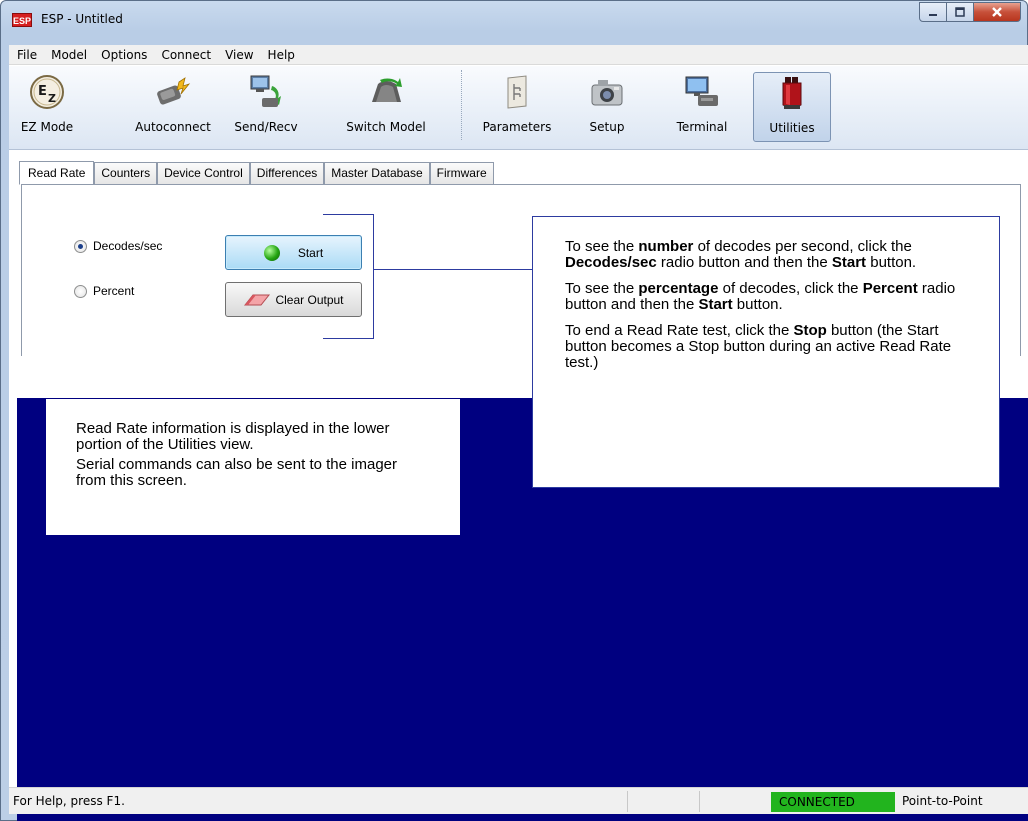  What do you see at coordinates (281, 55) in the screenshot?
I see `menu-help: Help` at bounding box center [281, 55].